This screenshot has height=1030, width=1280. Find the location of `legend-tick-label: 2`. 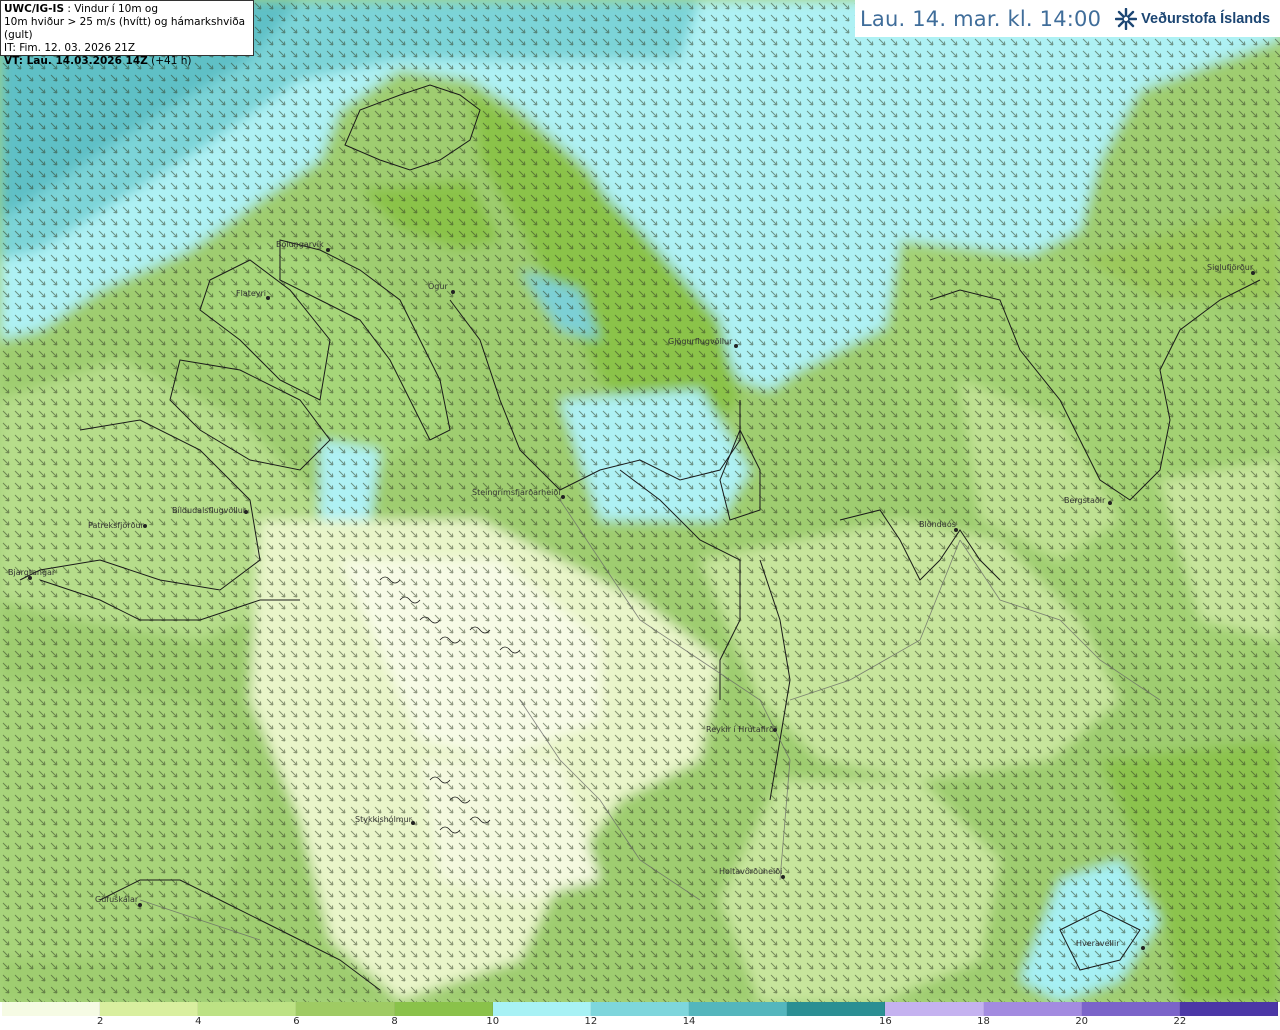

legend-tick-label: 2 is located at coordinates (100, 1021).